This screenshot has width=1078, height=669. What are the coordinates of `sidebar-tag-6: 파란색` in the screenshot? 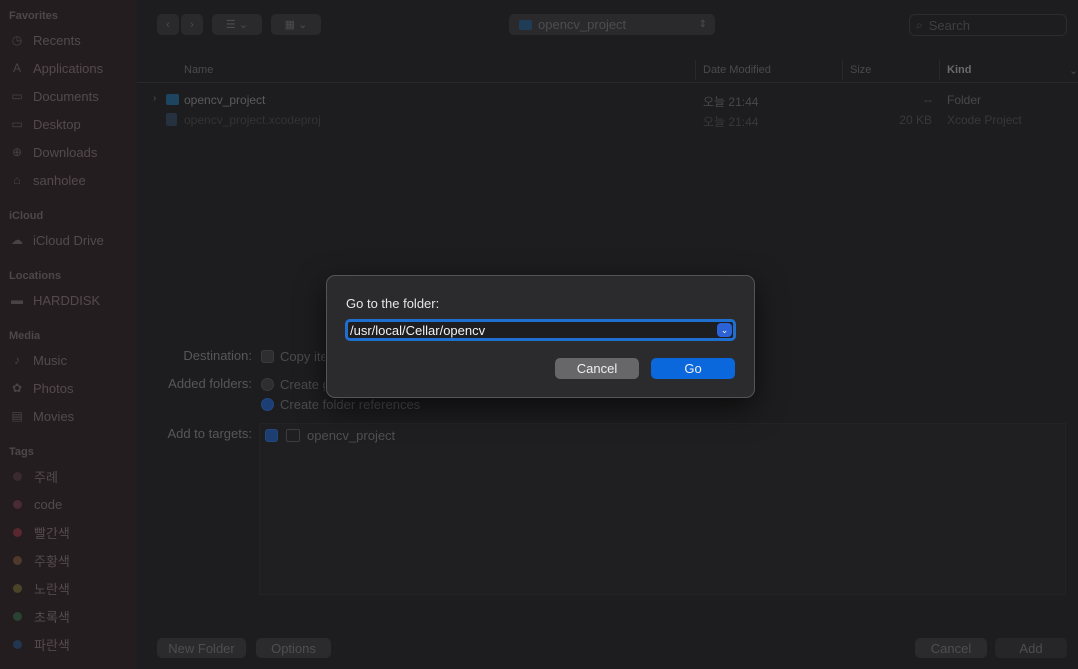 It's located at (41, 644).